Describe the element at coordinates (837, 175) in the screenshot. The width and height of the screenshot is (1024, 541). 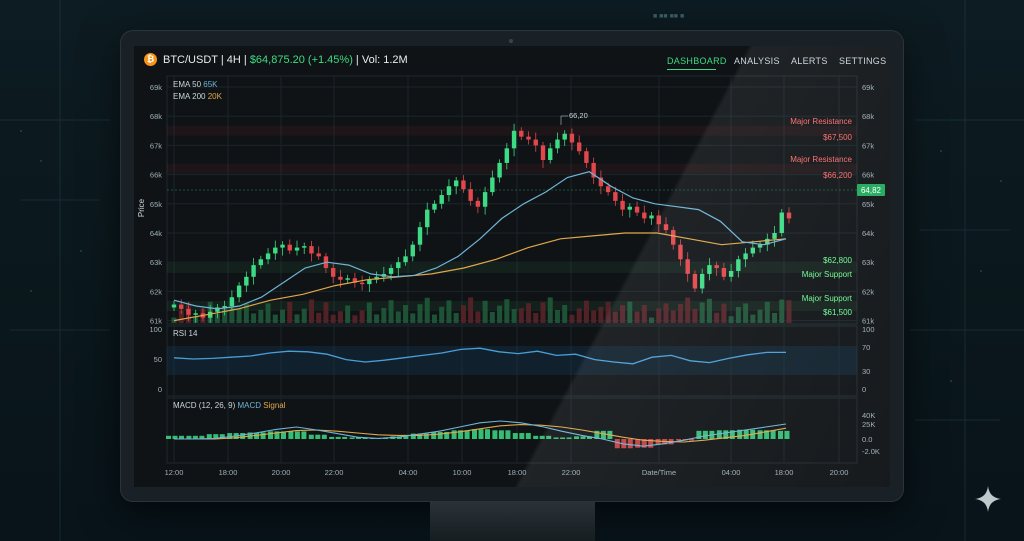
I see `resistance2-value: $66,200` at that location.